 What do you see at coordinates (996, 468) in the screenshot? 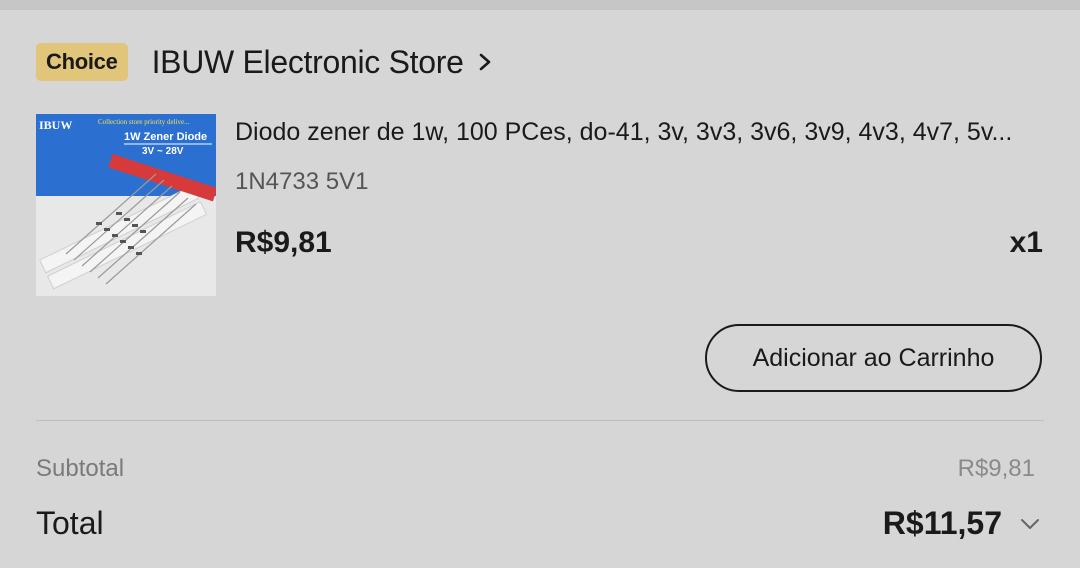
I see `subtotal-value: R$9,81` at bounding box center [996, 468].